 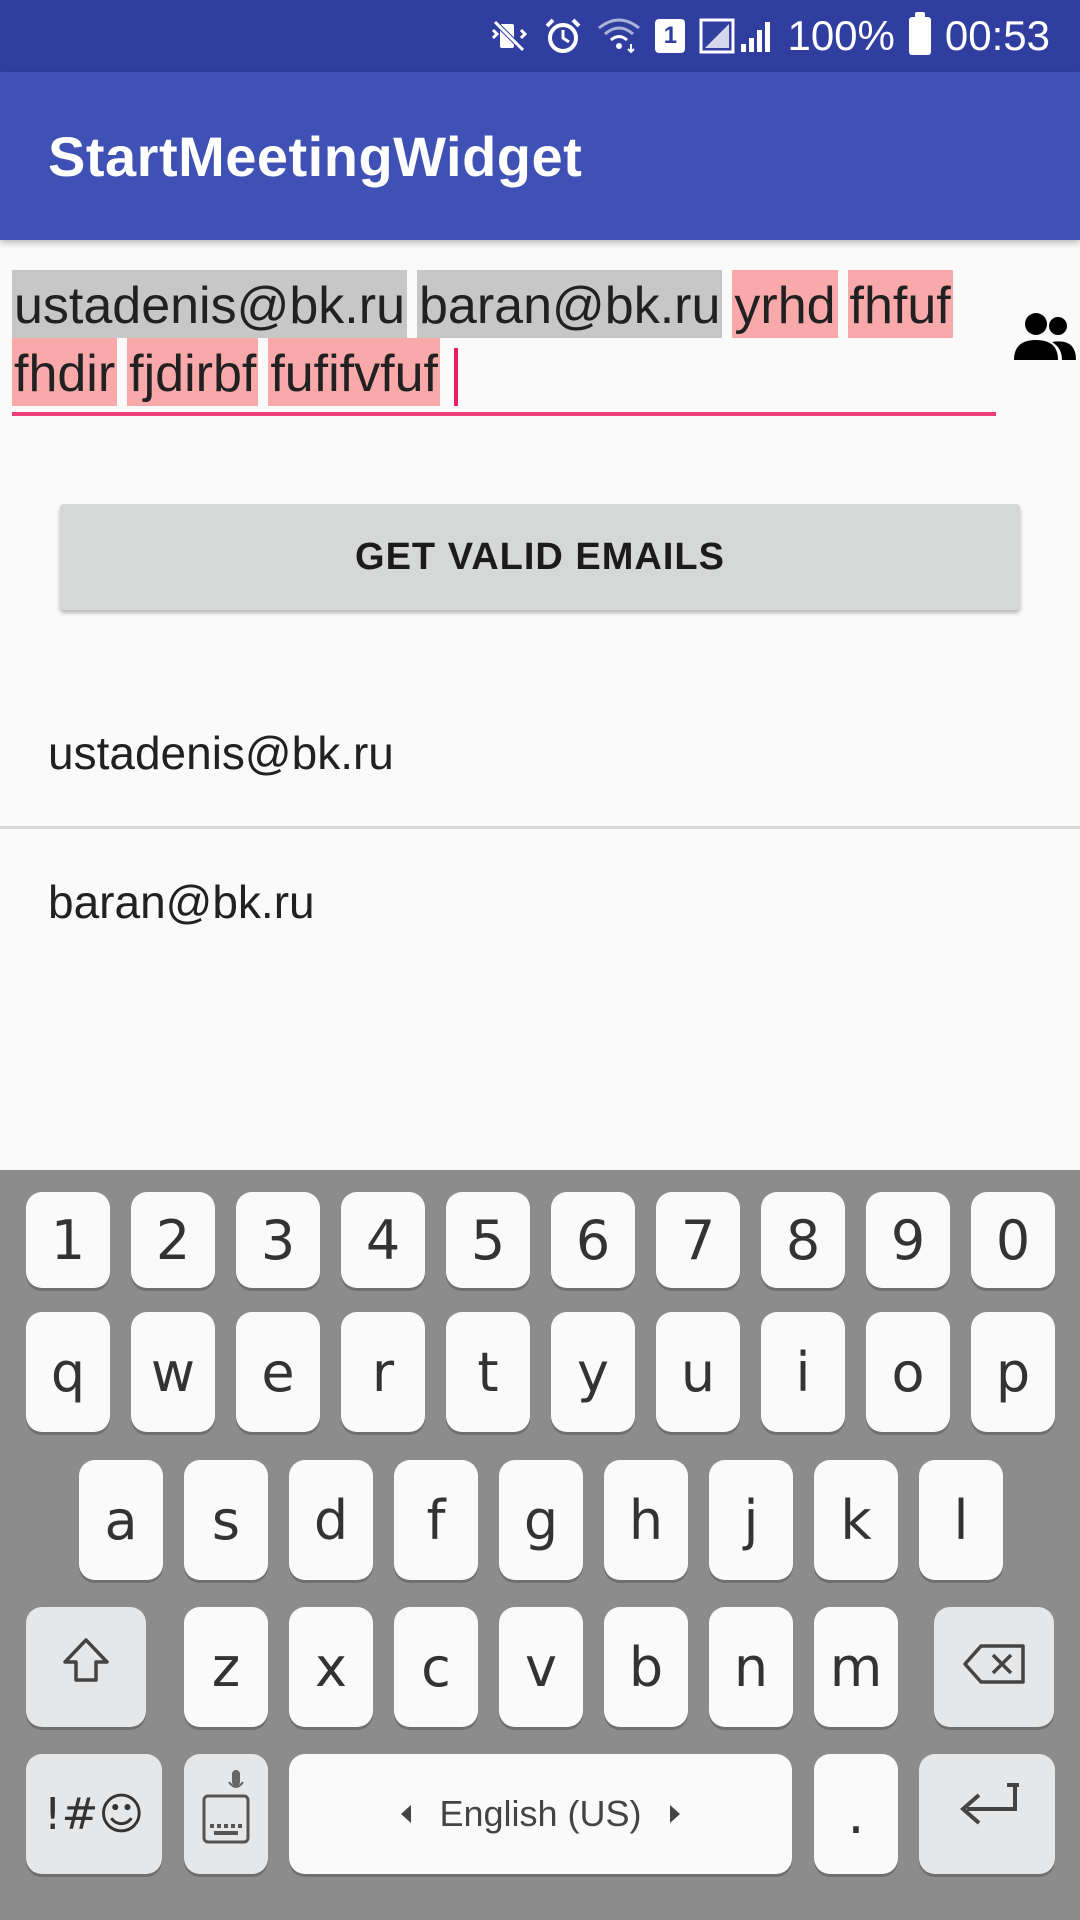 I want to click on key-2: 2, so click(x=173, y=1240).